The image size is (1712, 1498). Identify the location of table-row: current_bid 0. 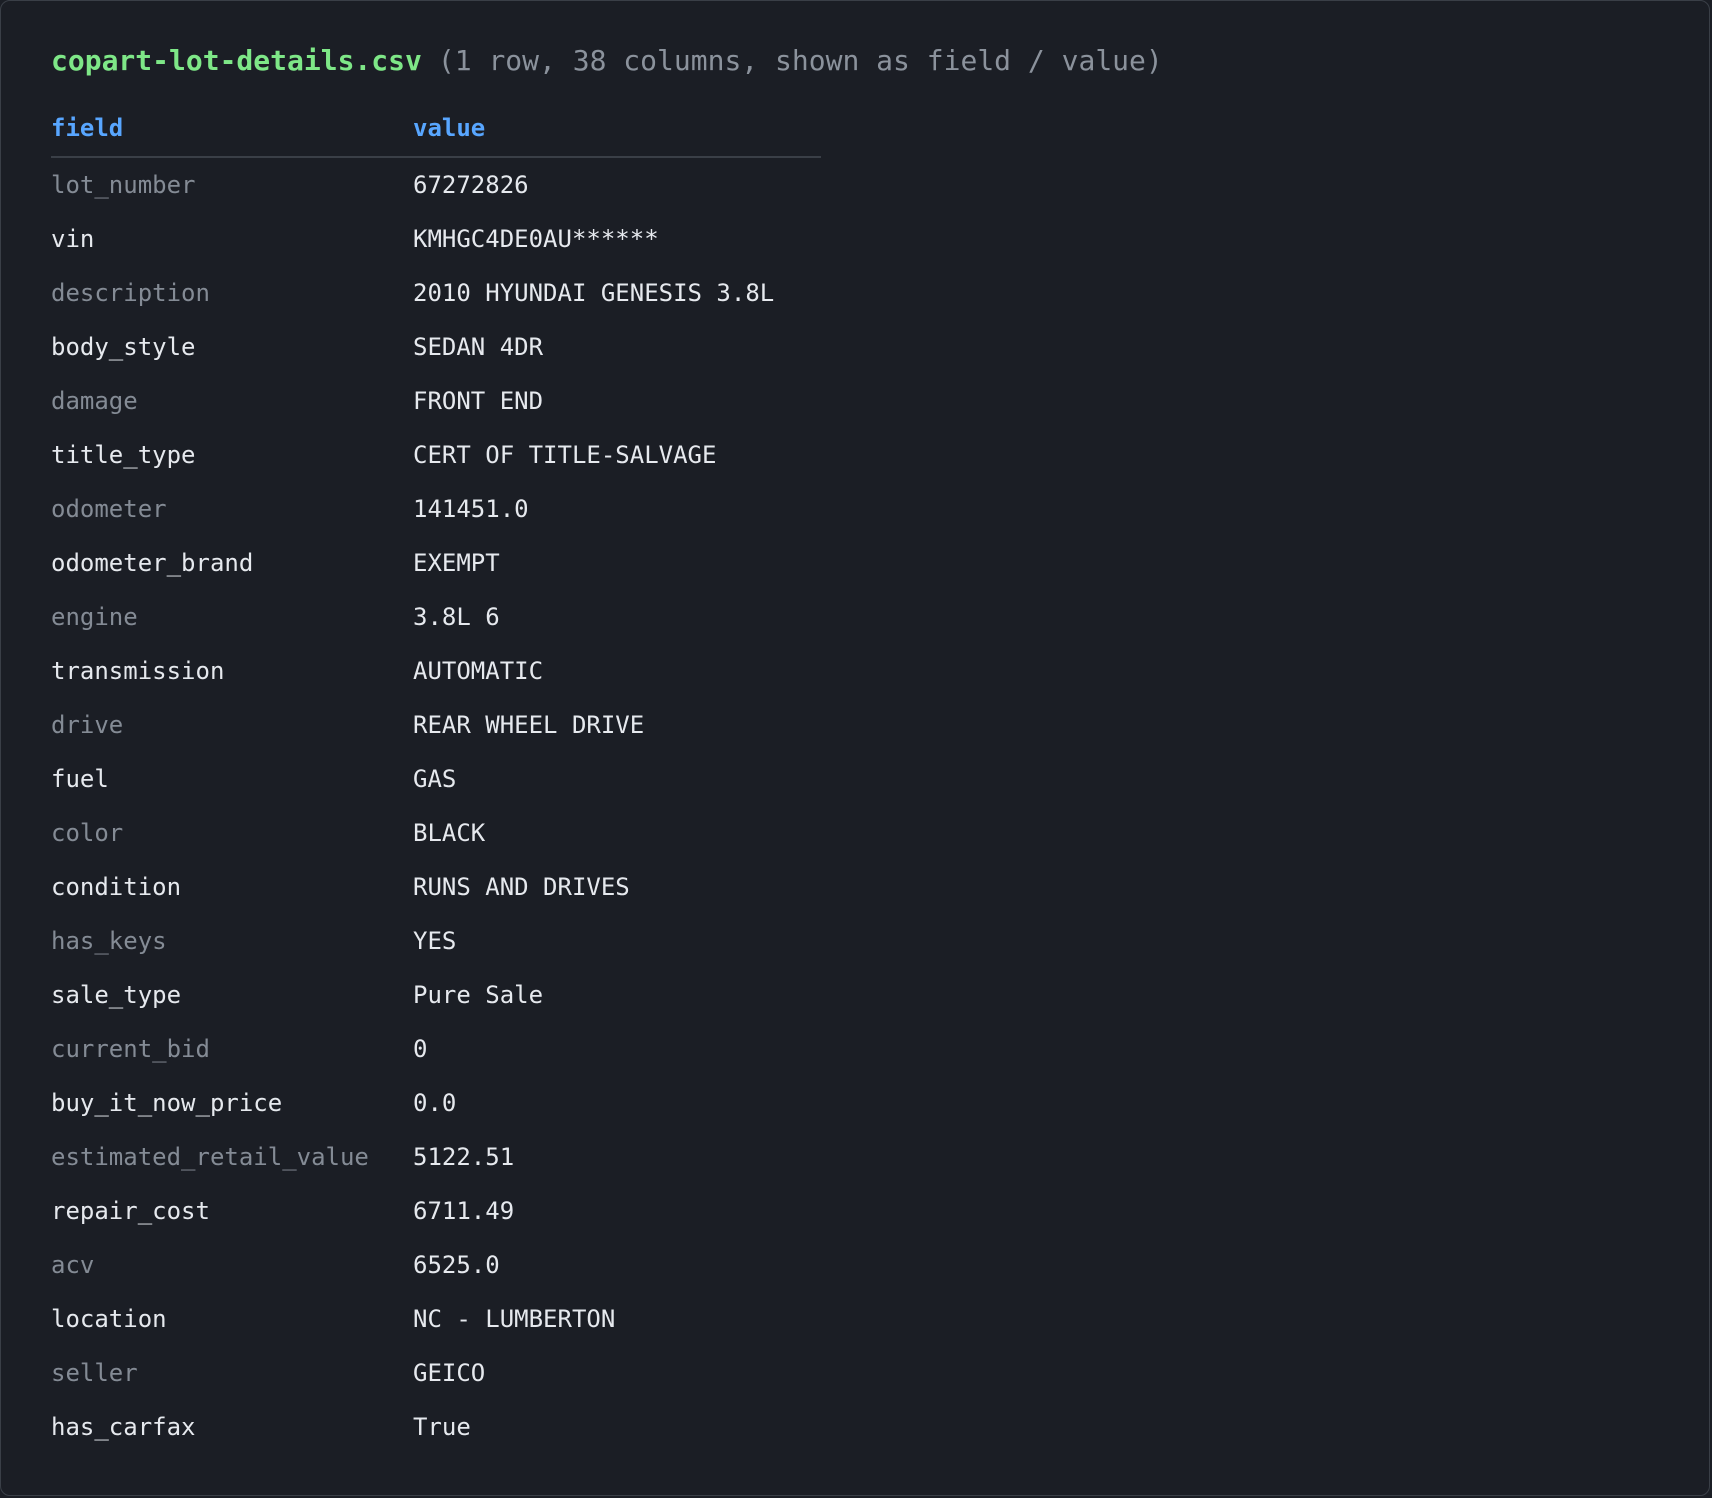
(436, 1049).